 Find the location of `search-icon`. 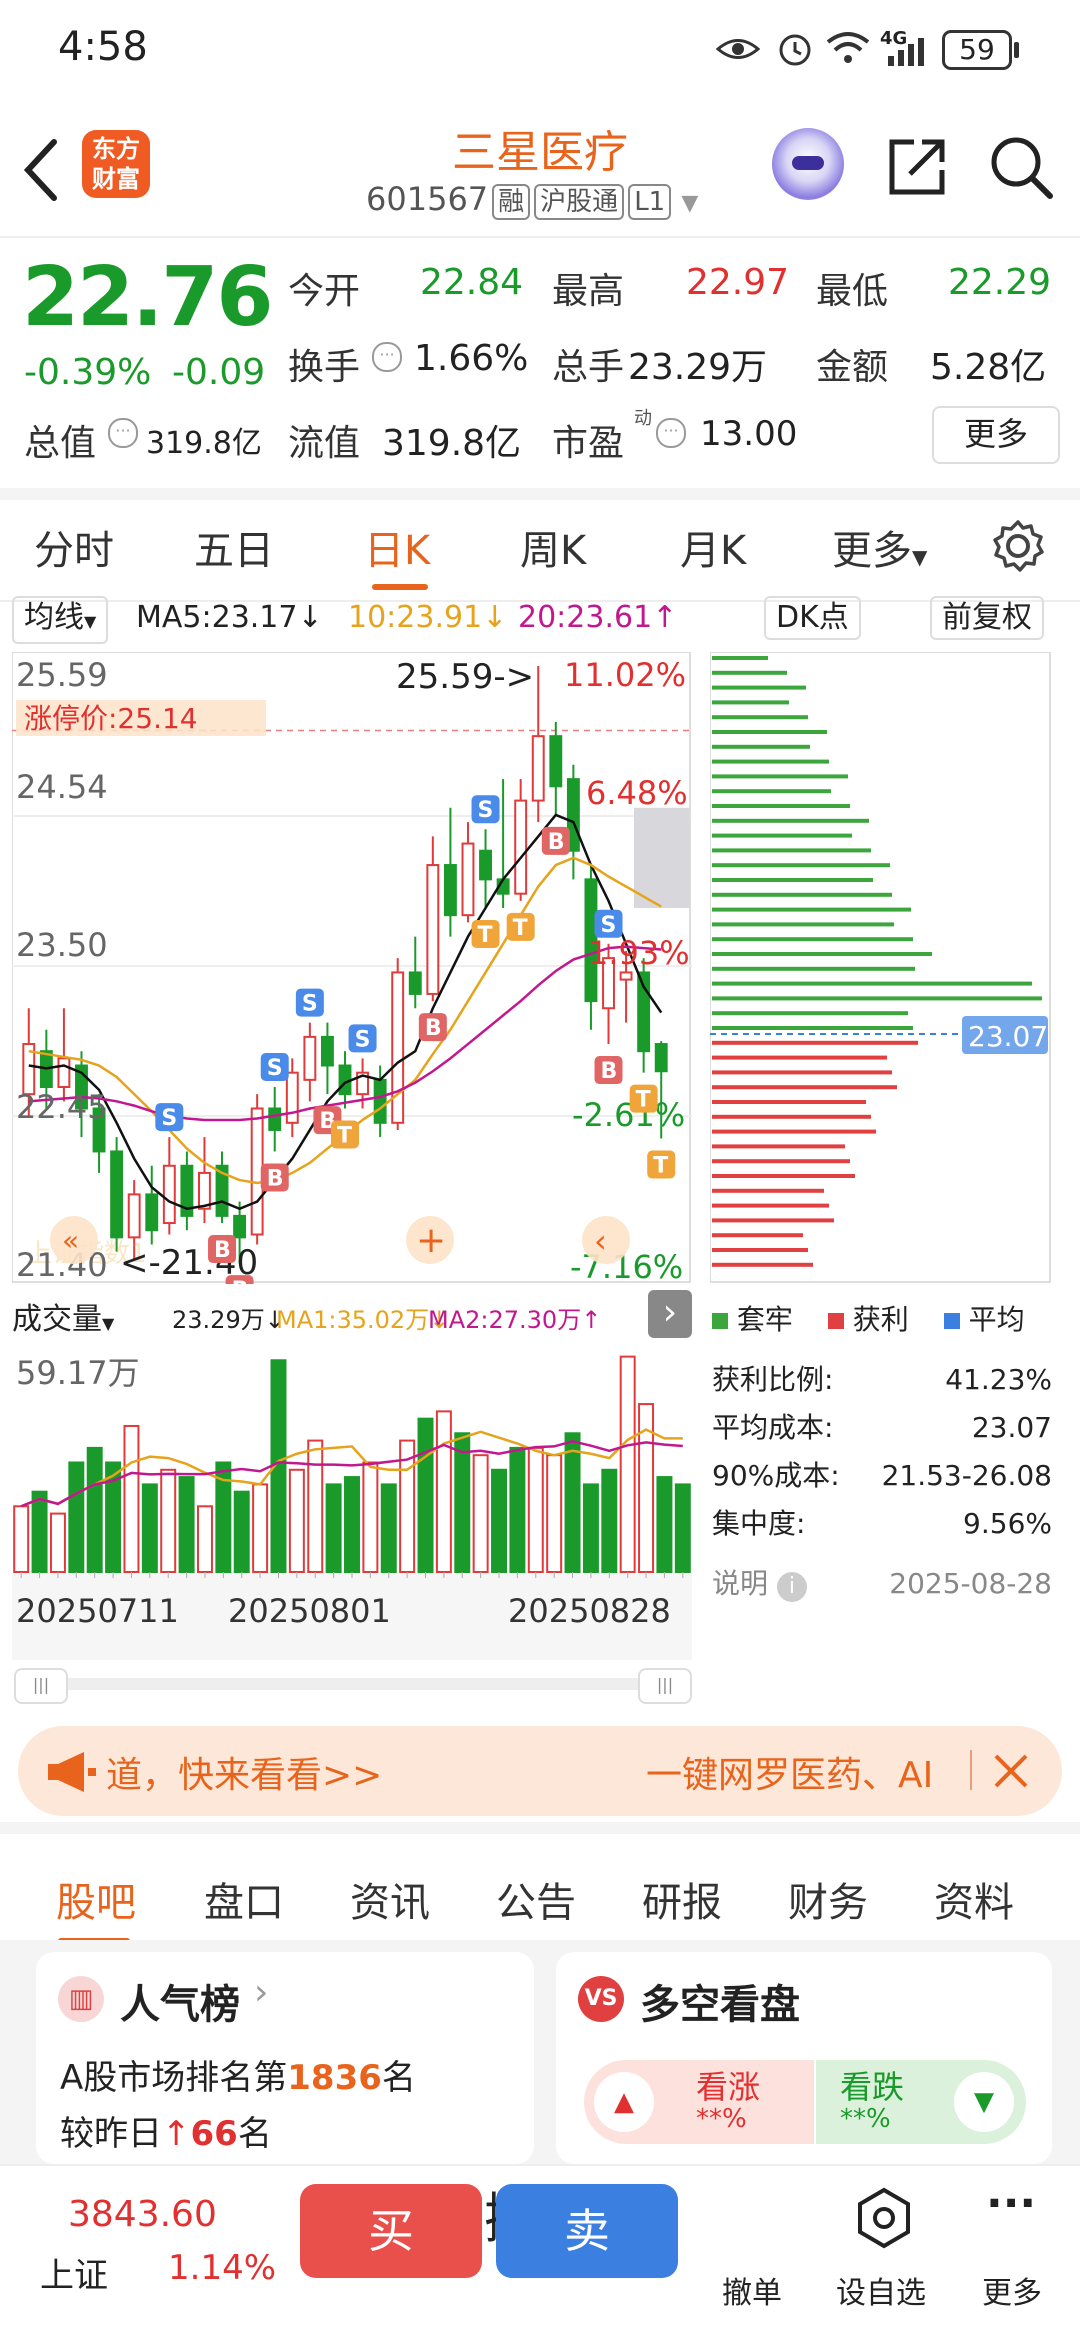

search-icon is located at coordinates (1021, 167).